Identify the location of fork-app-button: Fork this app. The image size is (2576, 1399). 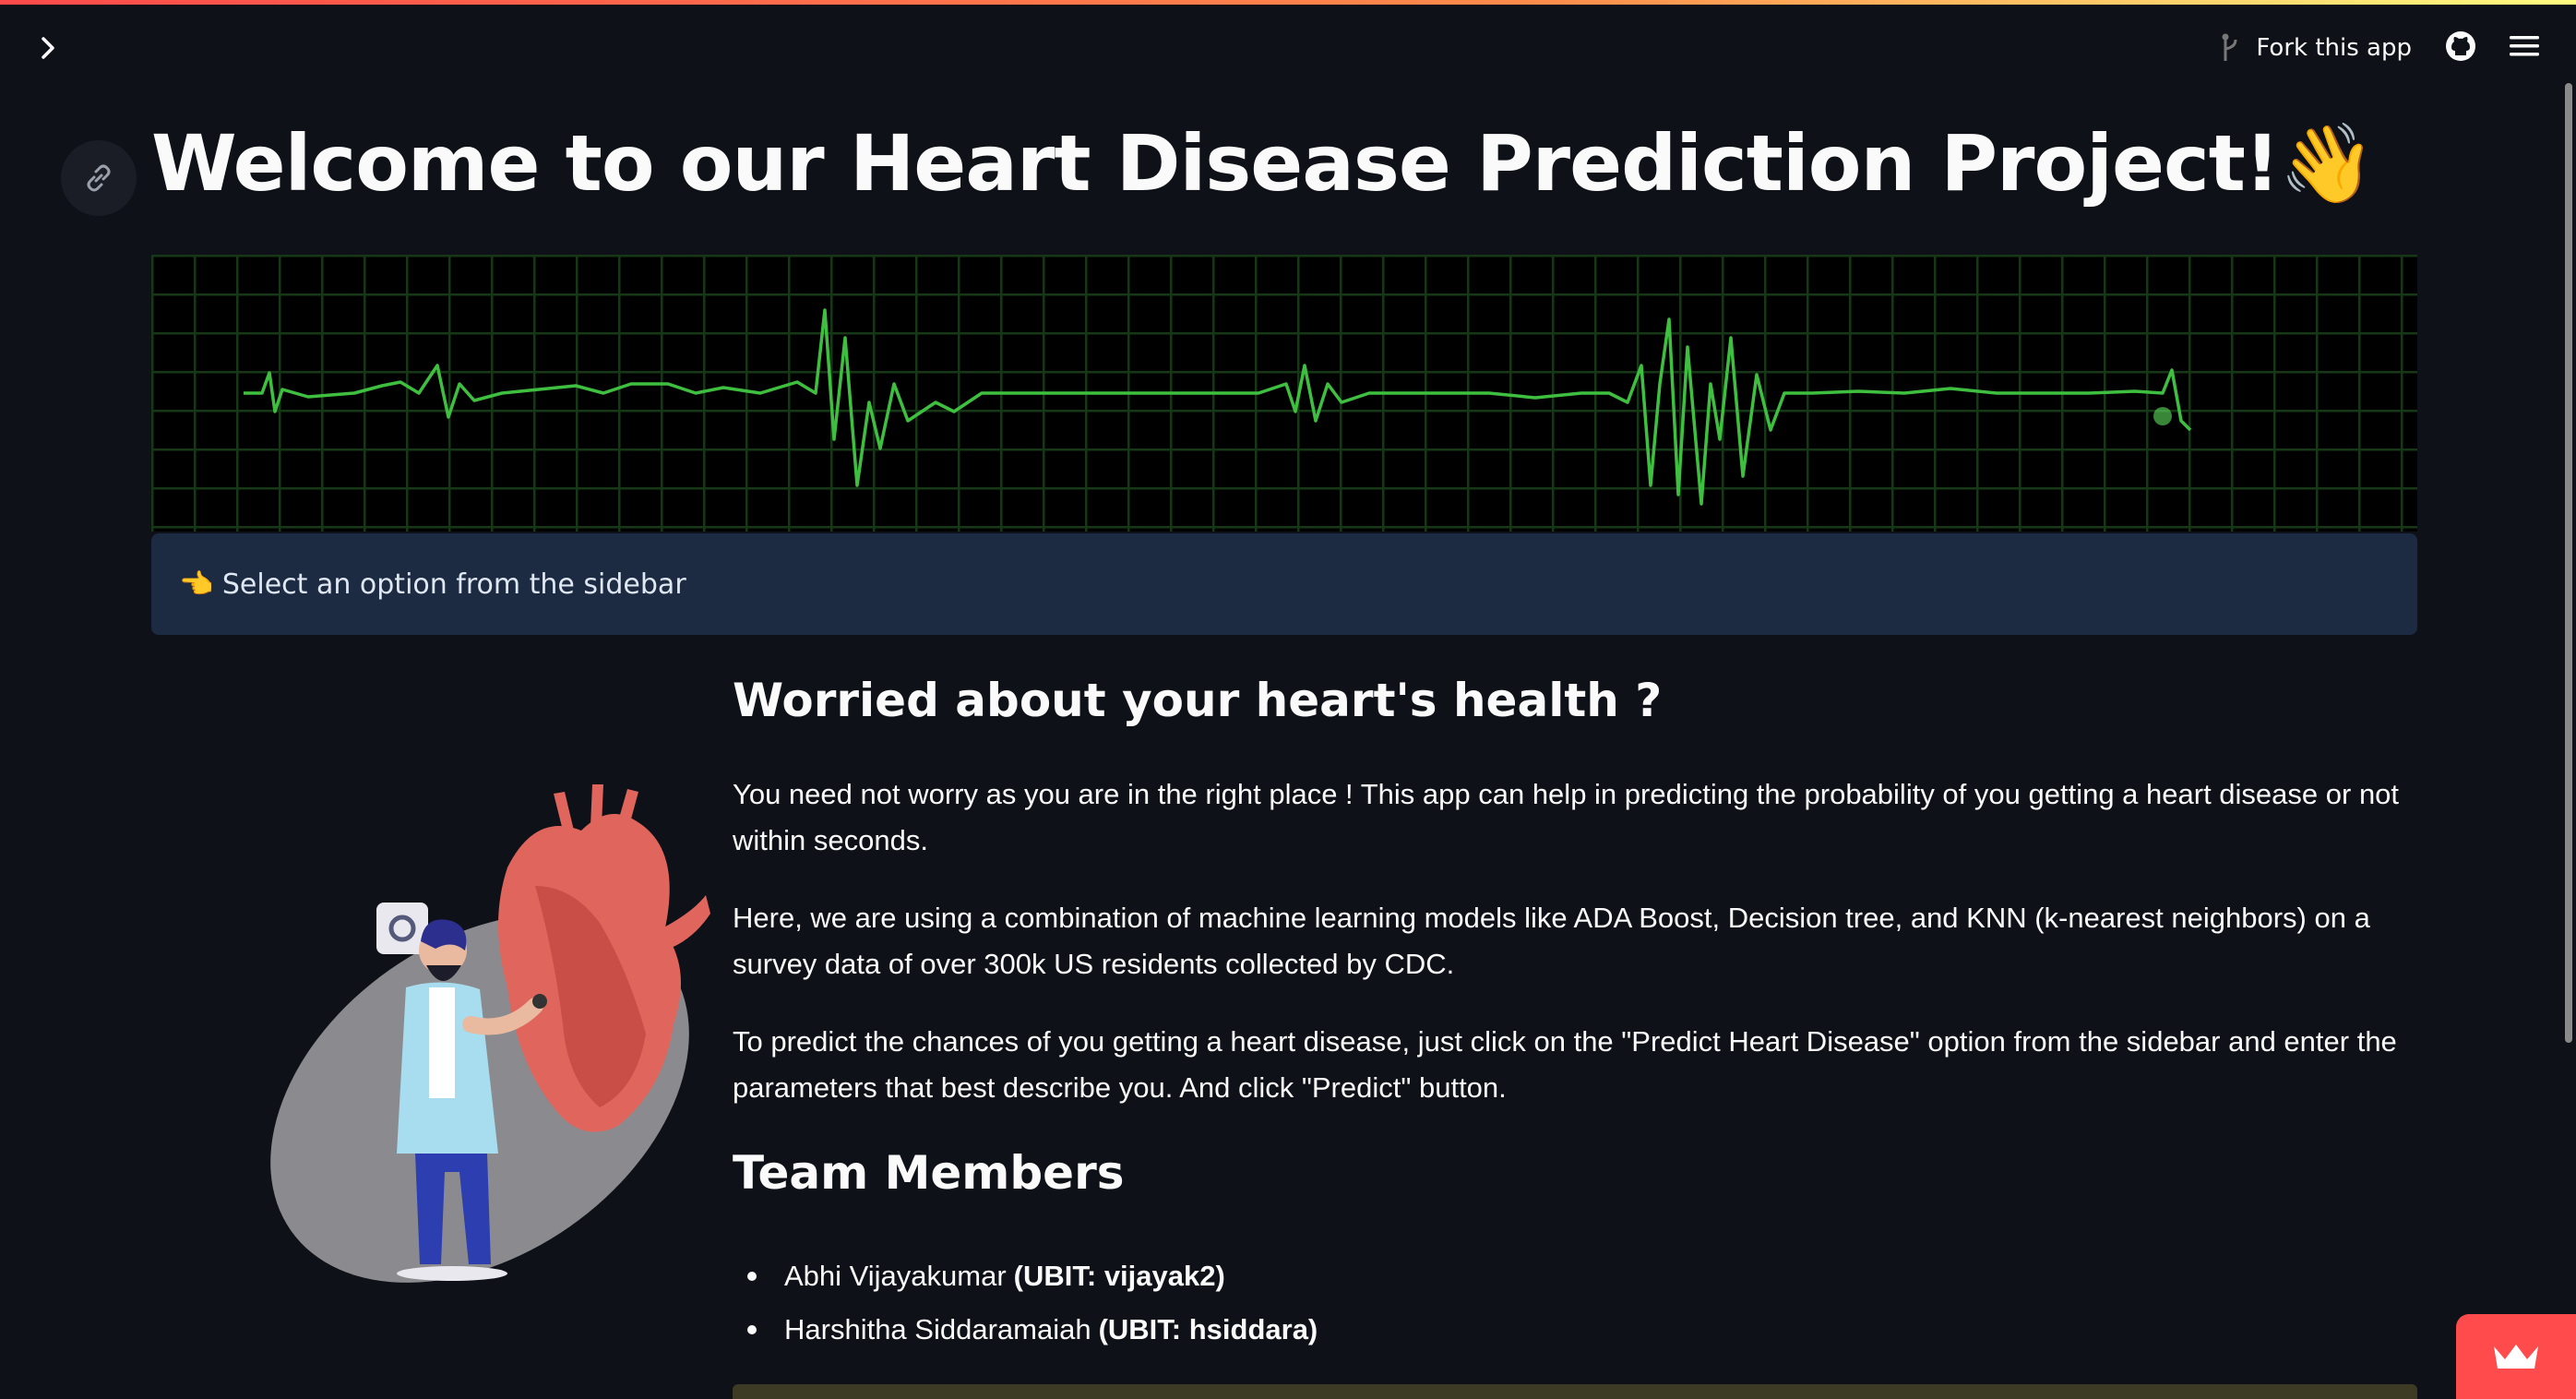
(2317, 48).